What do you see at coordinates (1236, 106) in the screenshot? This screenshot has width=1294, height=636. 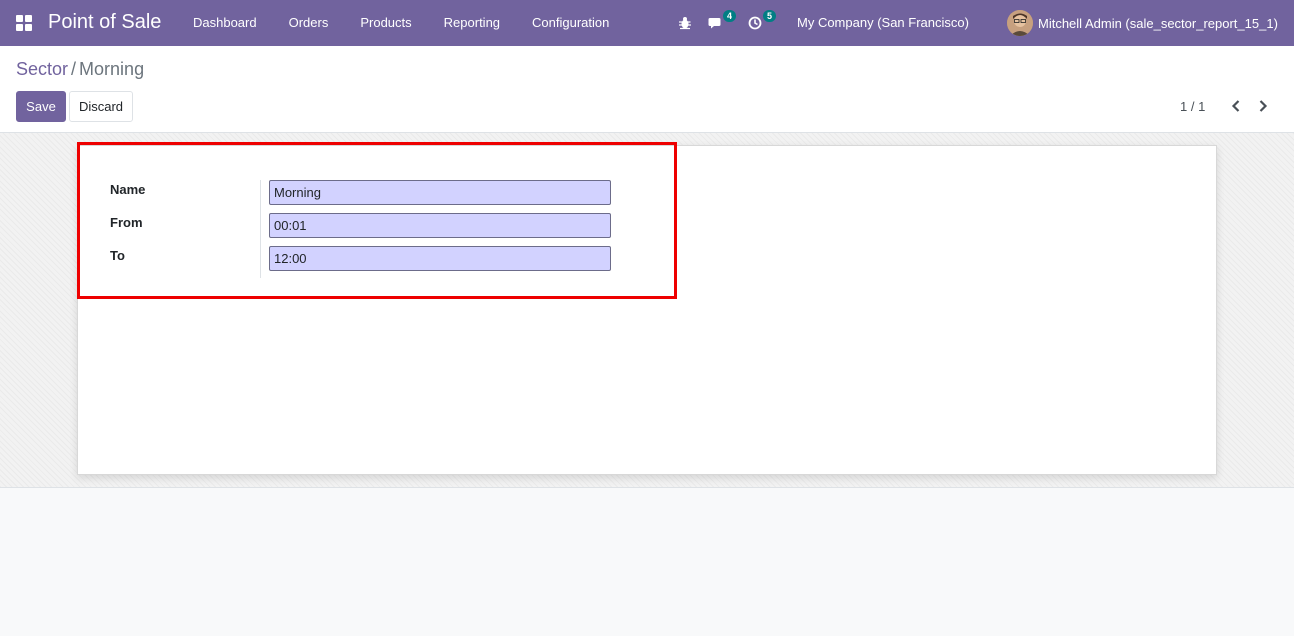 I see `pager-previous-icon` at bounding box center [1236, 106].